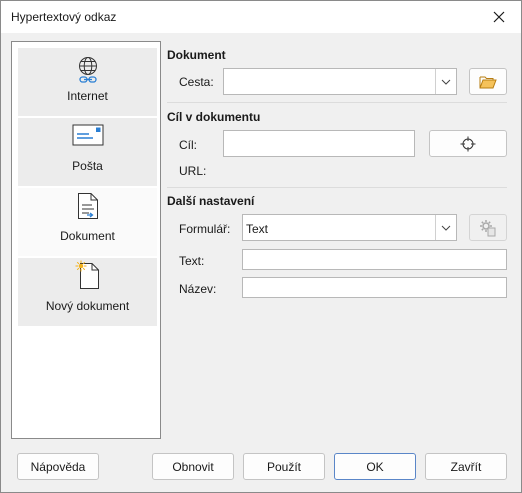  Describe the element at coordinates (64, 17) in the screenshot. I see `window-title: Hypertextový odkaz` at that location.